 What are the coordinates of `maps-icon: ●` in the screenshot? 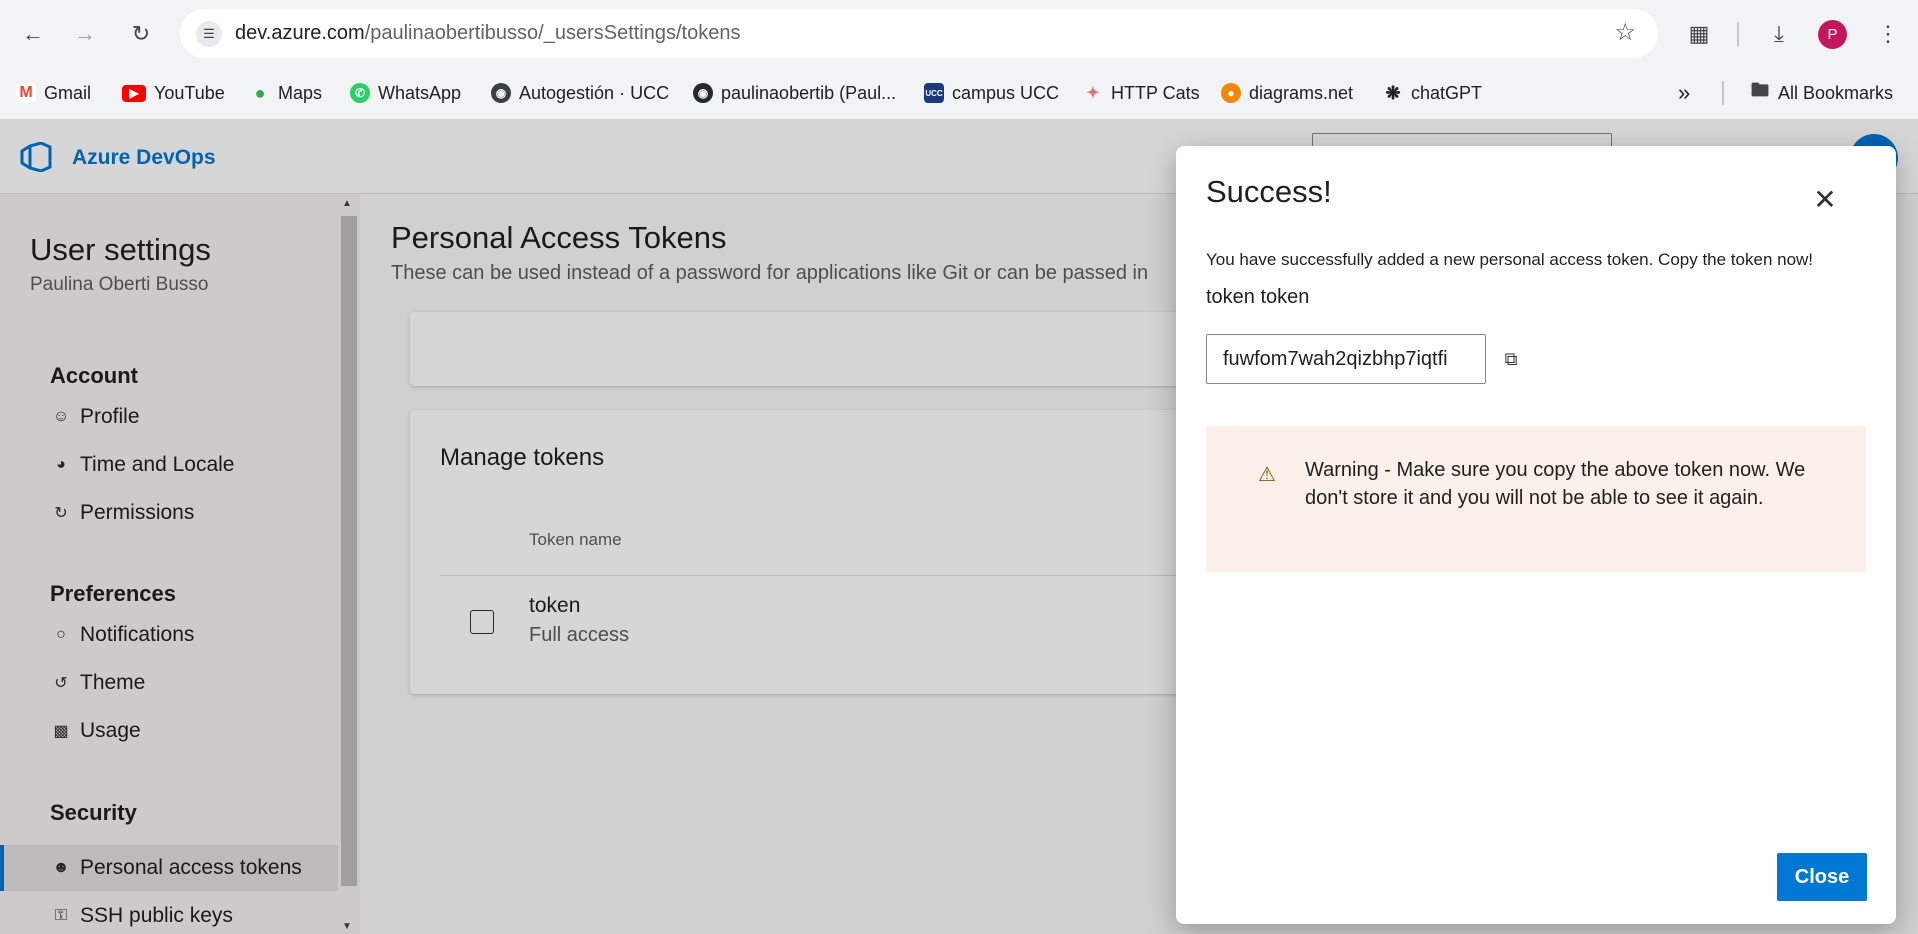 It's located at (260, 92).